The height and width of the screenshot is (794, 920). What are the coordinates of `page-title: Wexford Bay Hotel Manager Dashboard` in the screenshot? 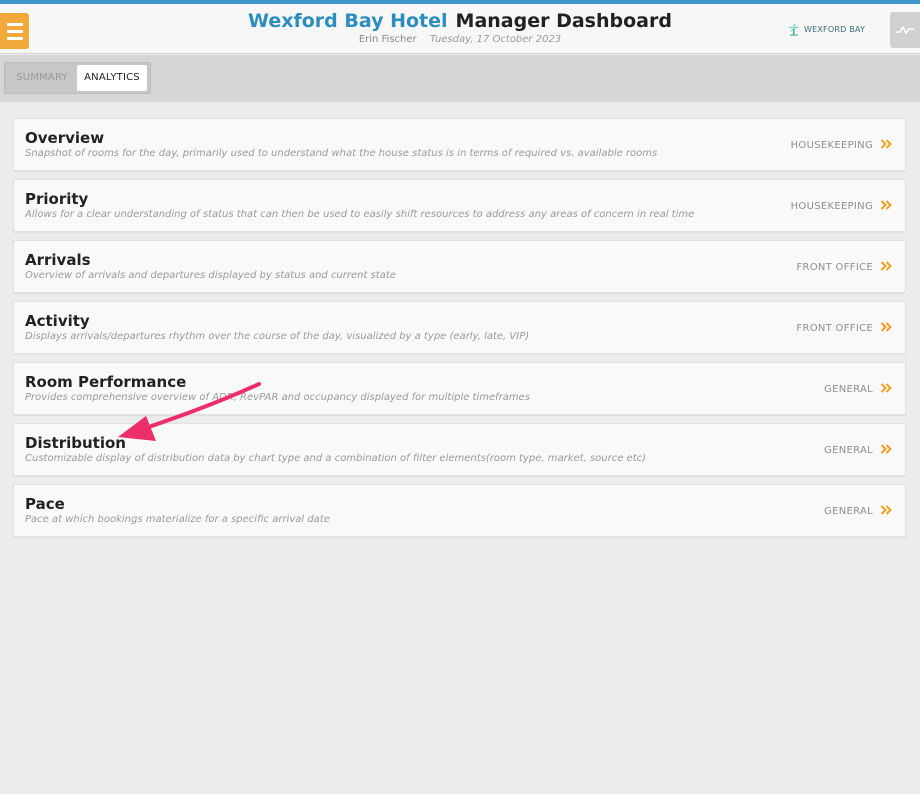 It's located at (460, 21).